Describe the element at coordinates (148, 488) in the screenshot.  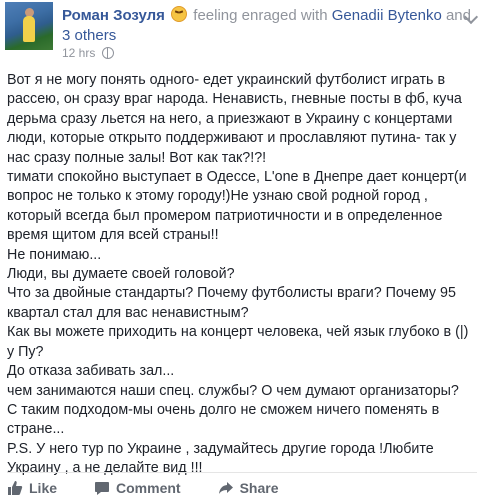
I see `comment-label: Comment` at that location.